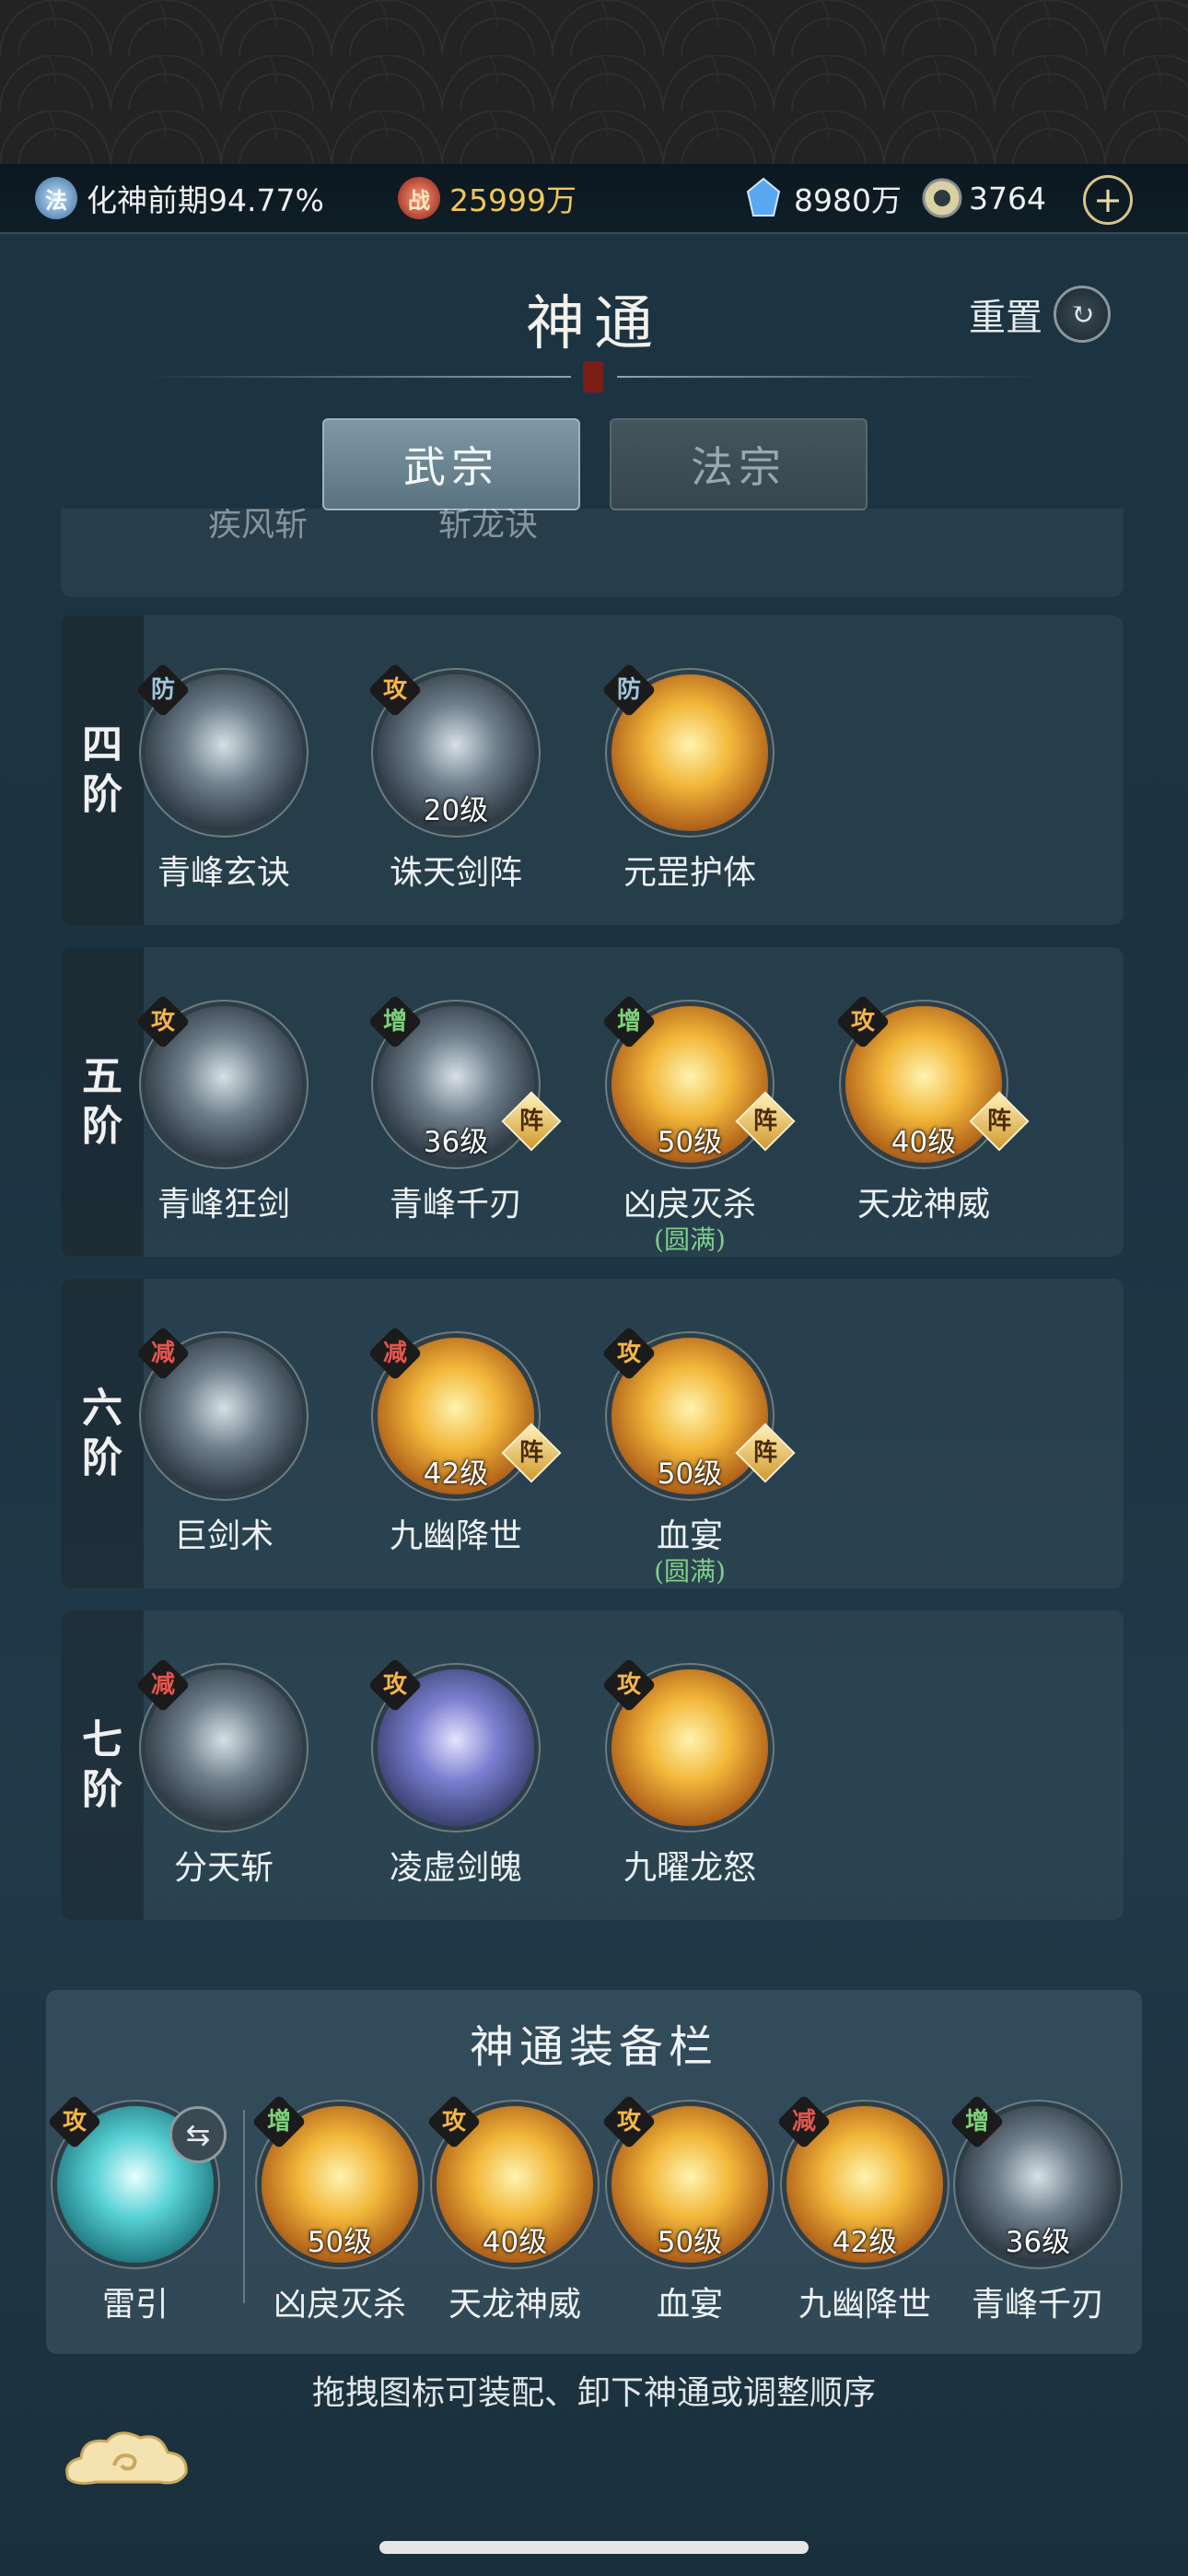 Image resolution: width=1188 pixels, height=2576 pixels. I want to click on resource-bar: 法 化神前期94.77% 战 25999万 8980万 3764, so click(594, 199).